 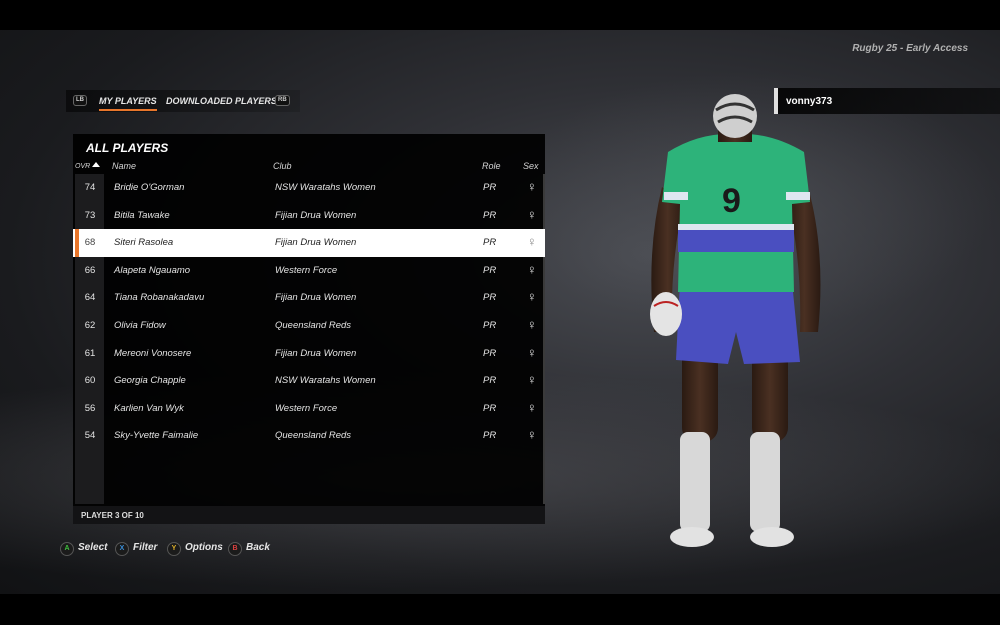 I want to click on row-ovr: 74, so click(x=90, y=187).